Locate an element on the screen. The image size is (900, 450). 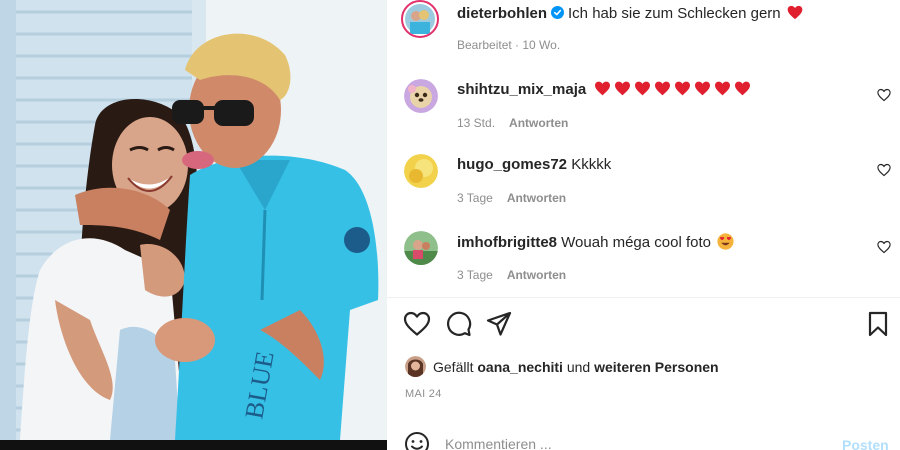
post-action-bar is located at coordinates (643, 325).